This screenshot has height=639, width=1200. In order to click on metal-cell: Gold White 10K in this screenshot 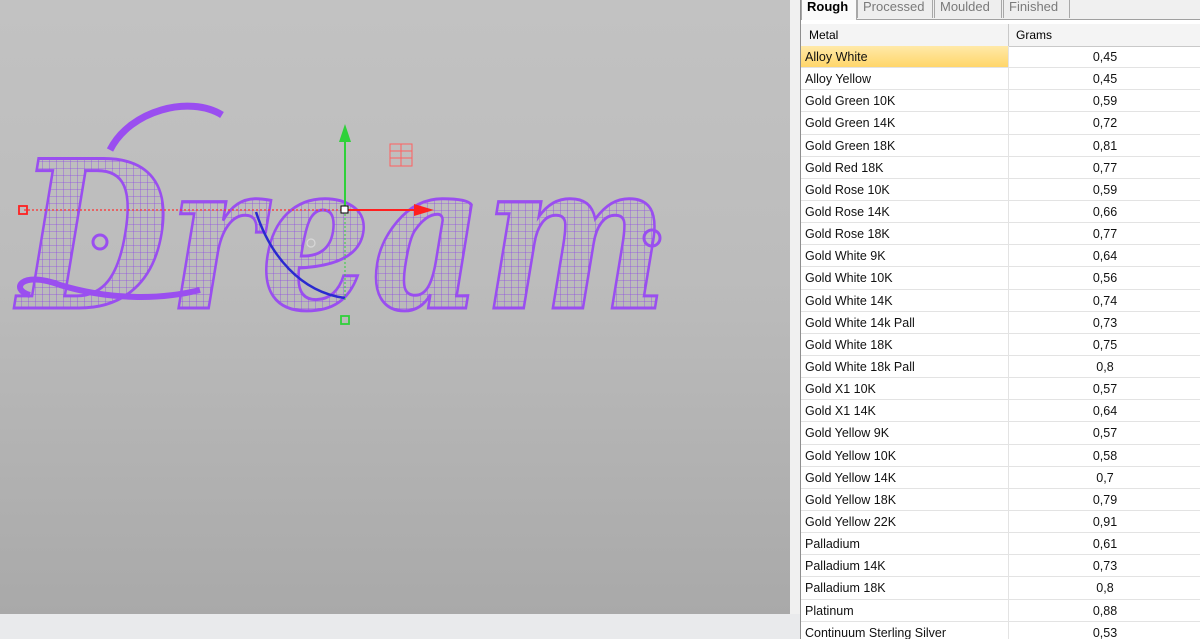, I will do `click(849, 278)`.